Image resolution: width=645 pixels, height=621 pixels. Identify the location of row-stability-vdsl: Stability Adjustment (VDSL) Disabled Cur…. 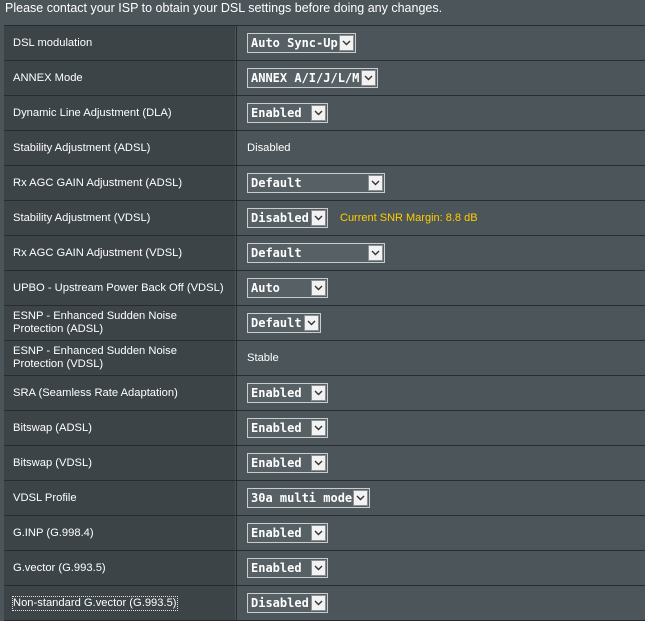
(324, 218).